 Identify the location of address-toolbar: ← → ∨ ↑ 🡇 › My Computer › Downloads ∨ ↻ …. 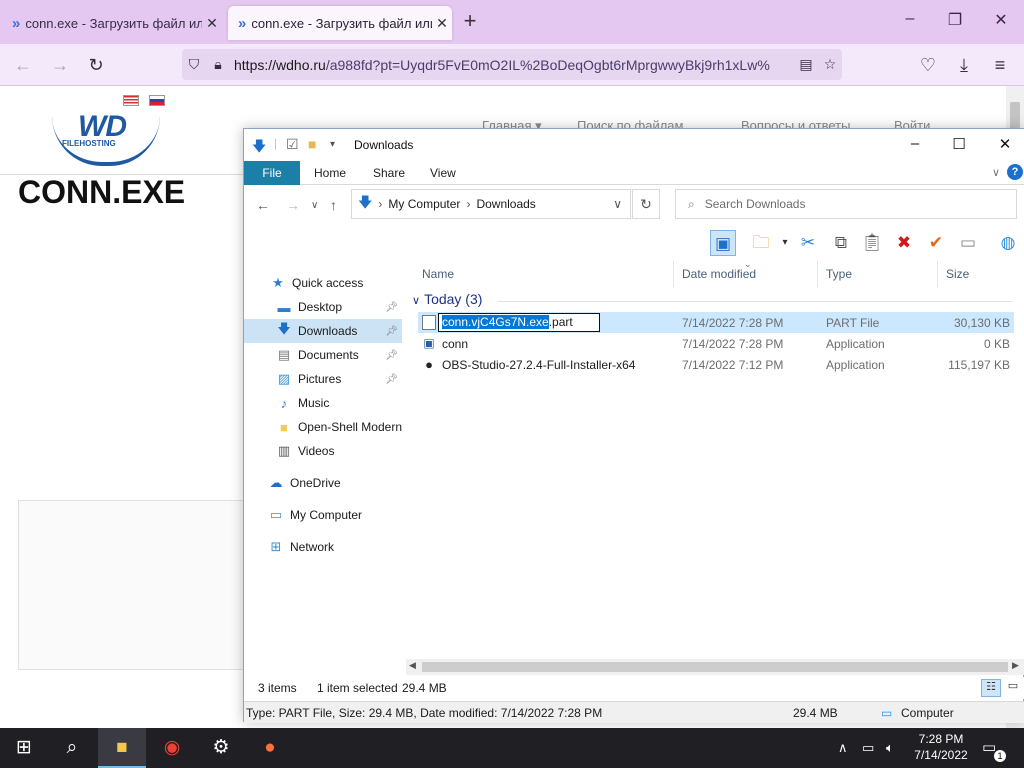
(634, 205).